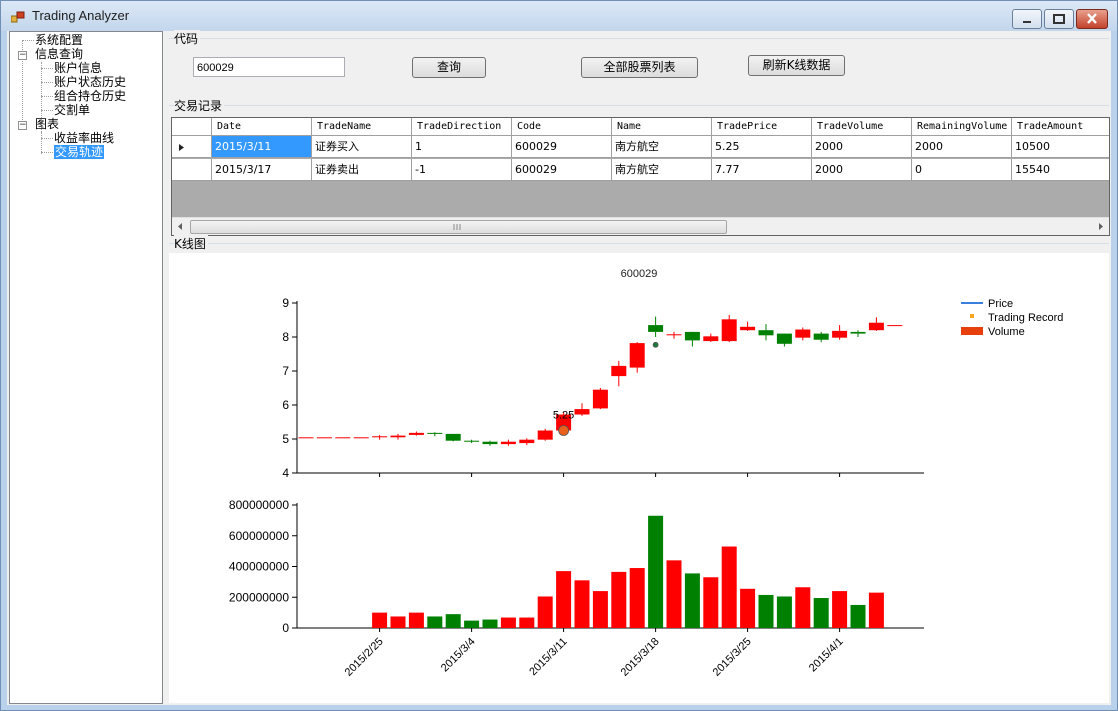 This screenshot has width=1118, height=711. What do you see at coordinates (90, 96) in the screenshot?
I see `tree-item-portfolio-history: 组合持仓历史` at bounding box center [90, 96].